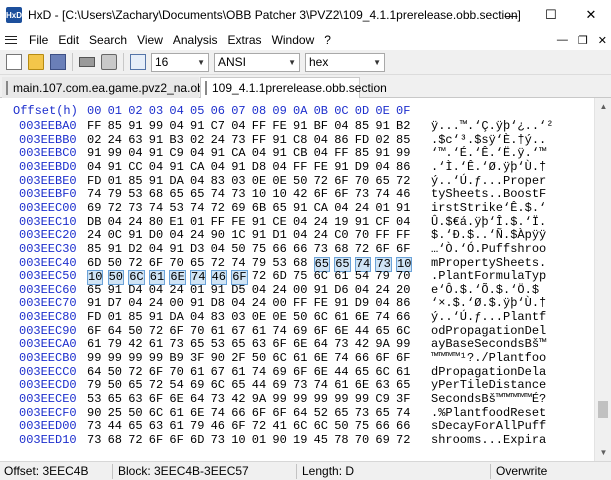 This screenshot has width=611, height=480. What do you see at coordinates (362, 344) in the screenshot?
I see `hex-byte: 42` at bounding box center [362, 344].